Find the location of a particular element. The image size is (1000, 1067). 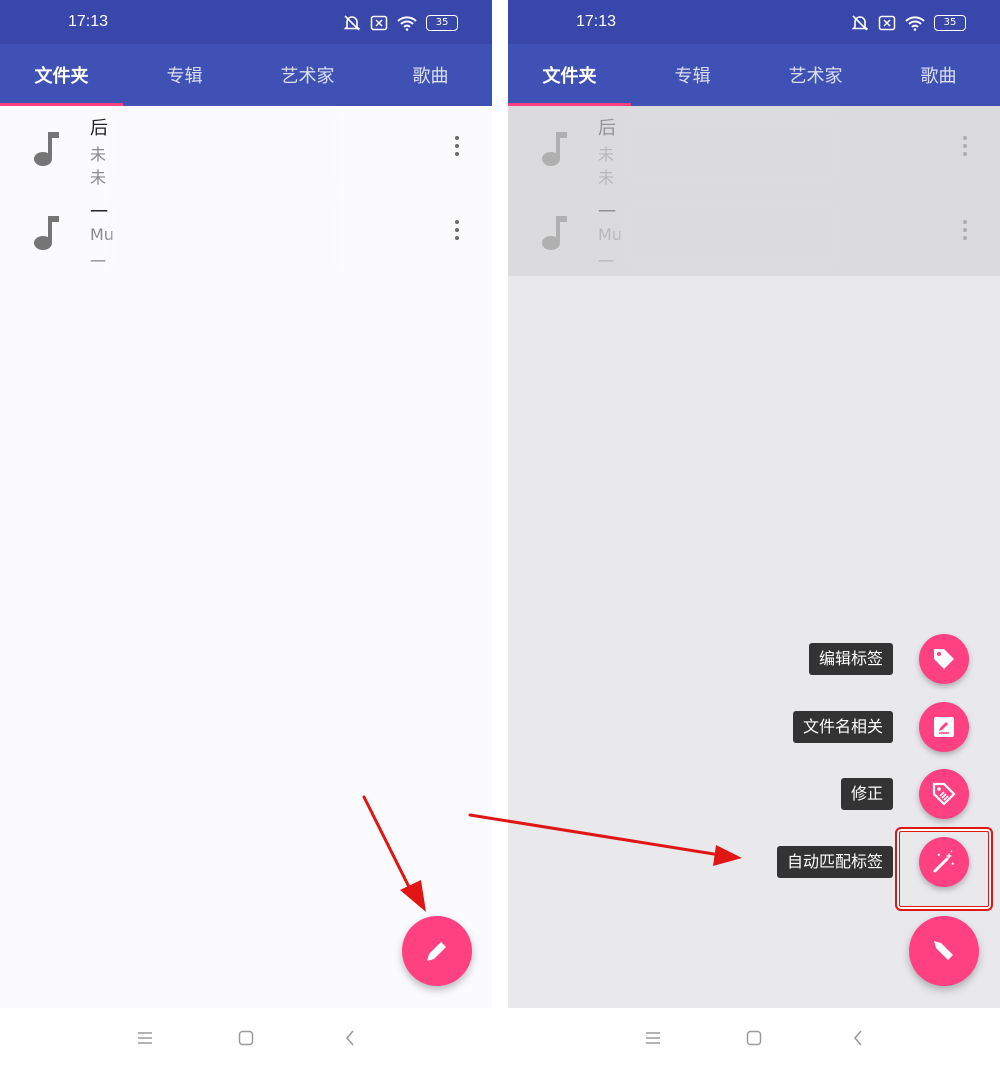

list-item: 后 未 未 is located at coordinates (246, 148).